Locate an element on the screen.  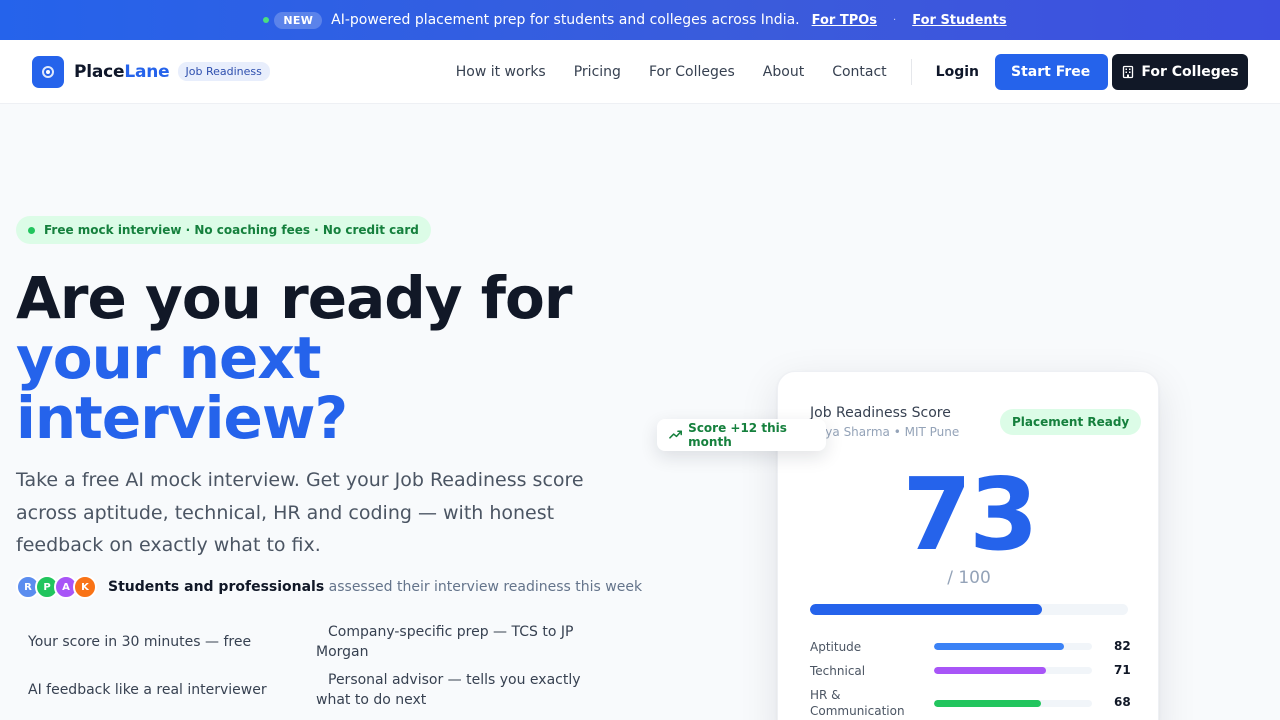
social-proof-bold: Students and professionals is located at coordinates (216, 587).